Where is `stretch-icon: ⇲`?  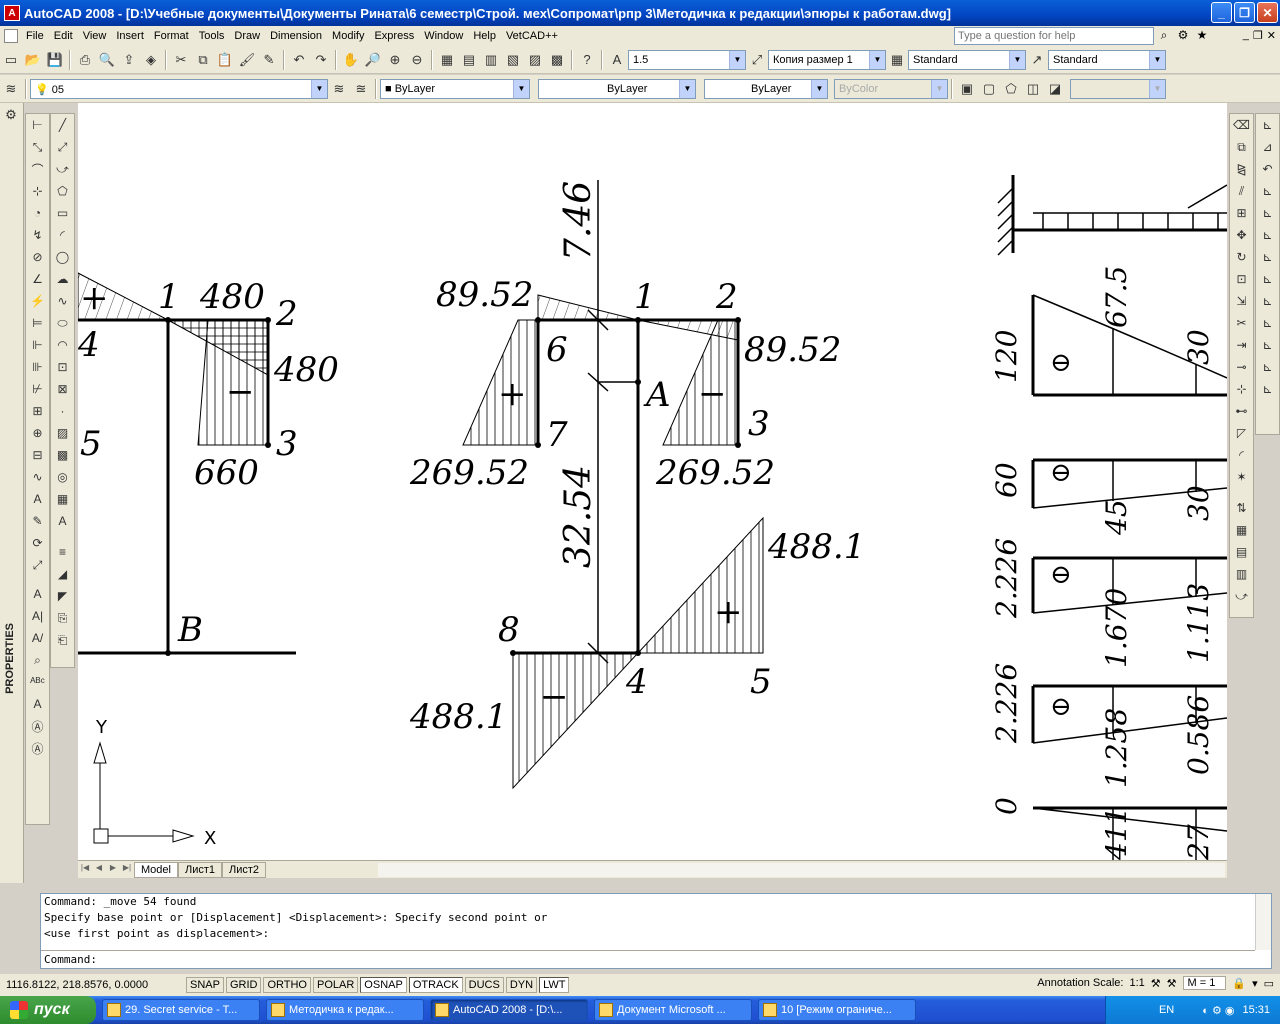
stretch-icon: ⇲ is located at coordinates (1242, 301).